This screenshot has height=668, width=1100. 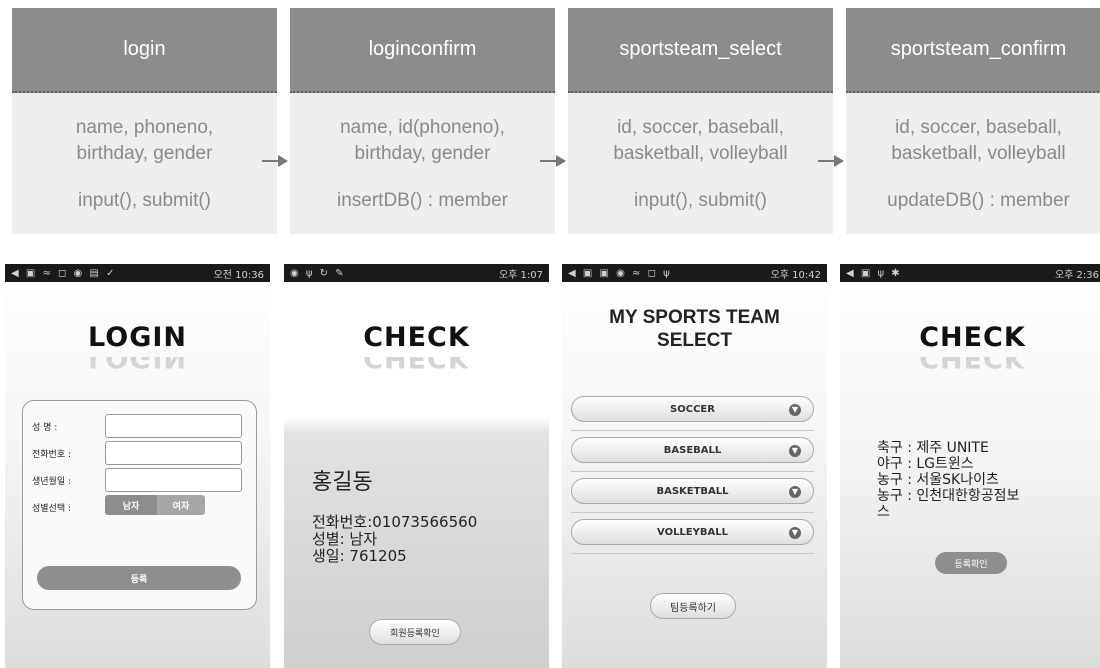 I want to click on baseball-dropdown: BASEBALL ▼, so click(x=692, y=450).